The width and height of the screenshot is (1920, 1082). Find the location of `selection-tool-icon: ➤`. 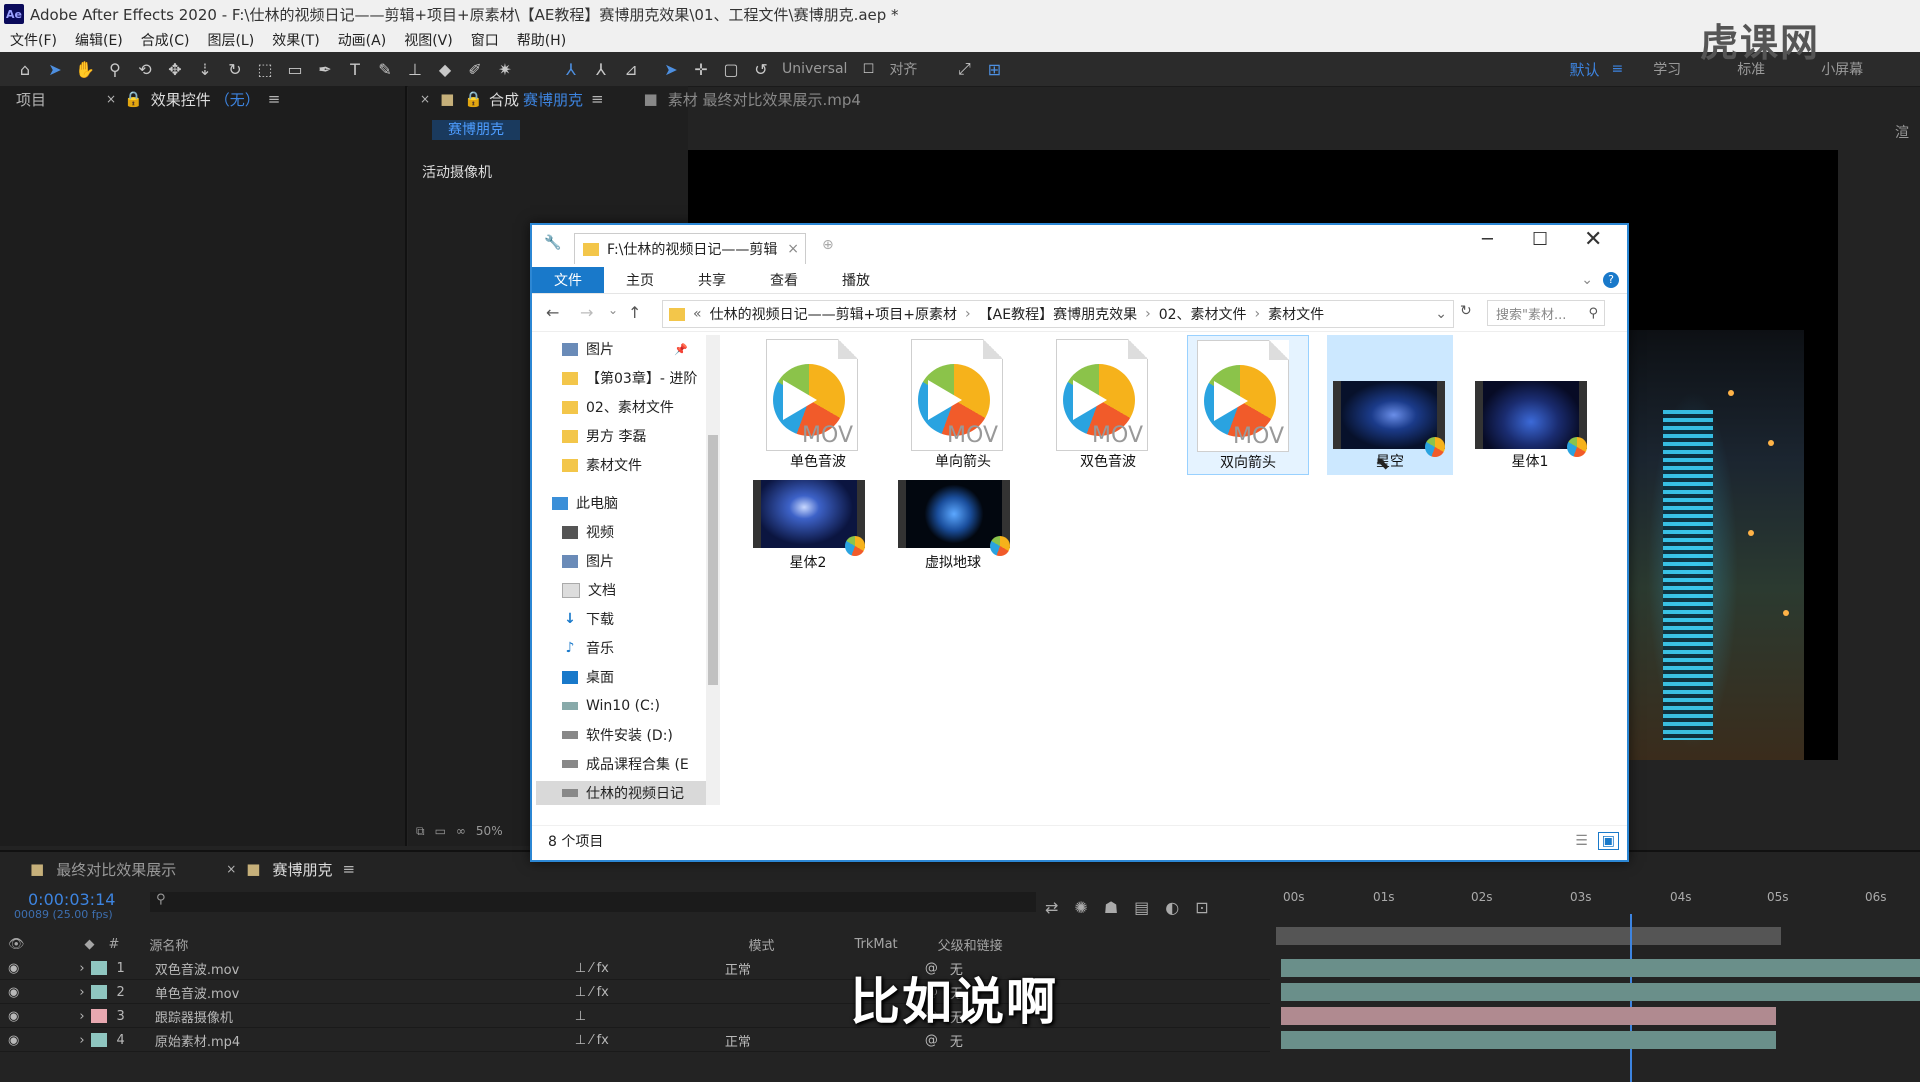

selection-tool-icon: ➤ is located at coordinates (55, 69).